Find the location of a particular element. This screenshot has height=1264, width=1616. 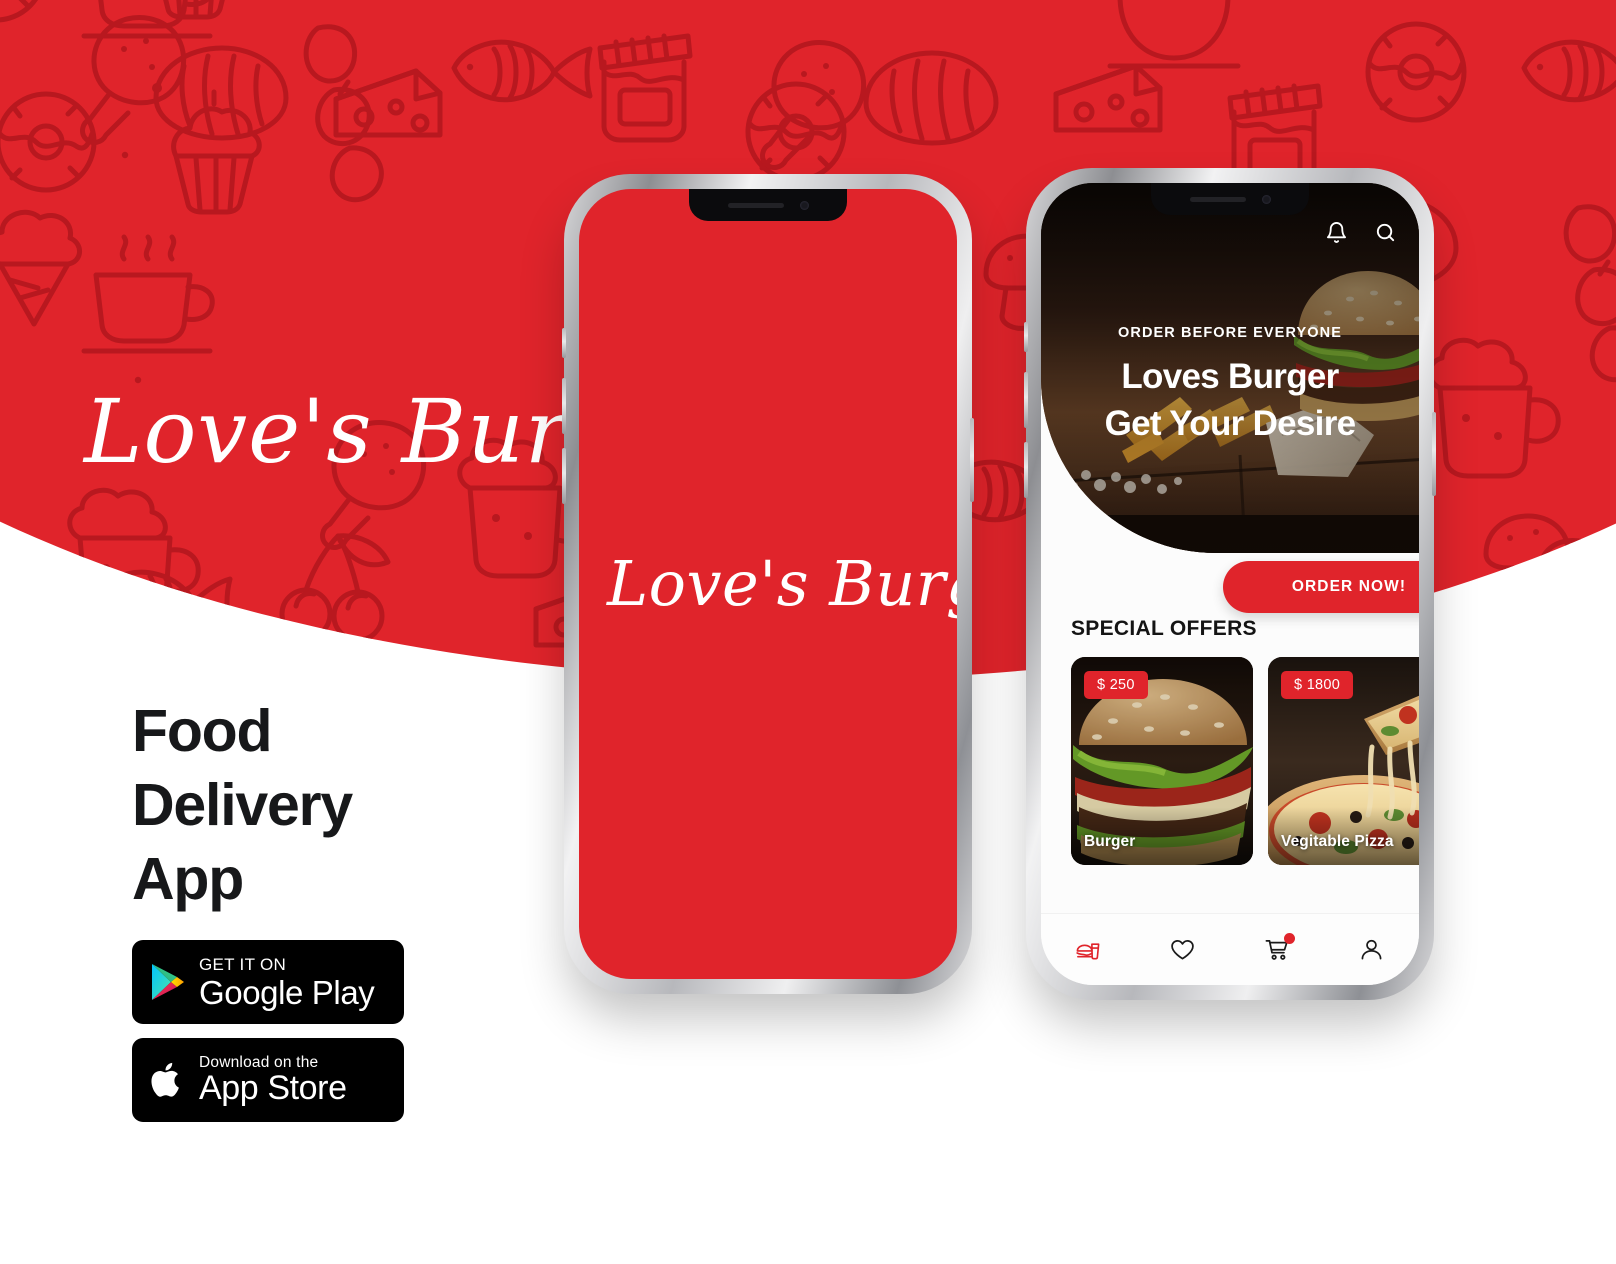

phone-notch is located at coordinates (768, 205).